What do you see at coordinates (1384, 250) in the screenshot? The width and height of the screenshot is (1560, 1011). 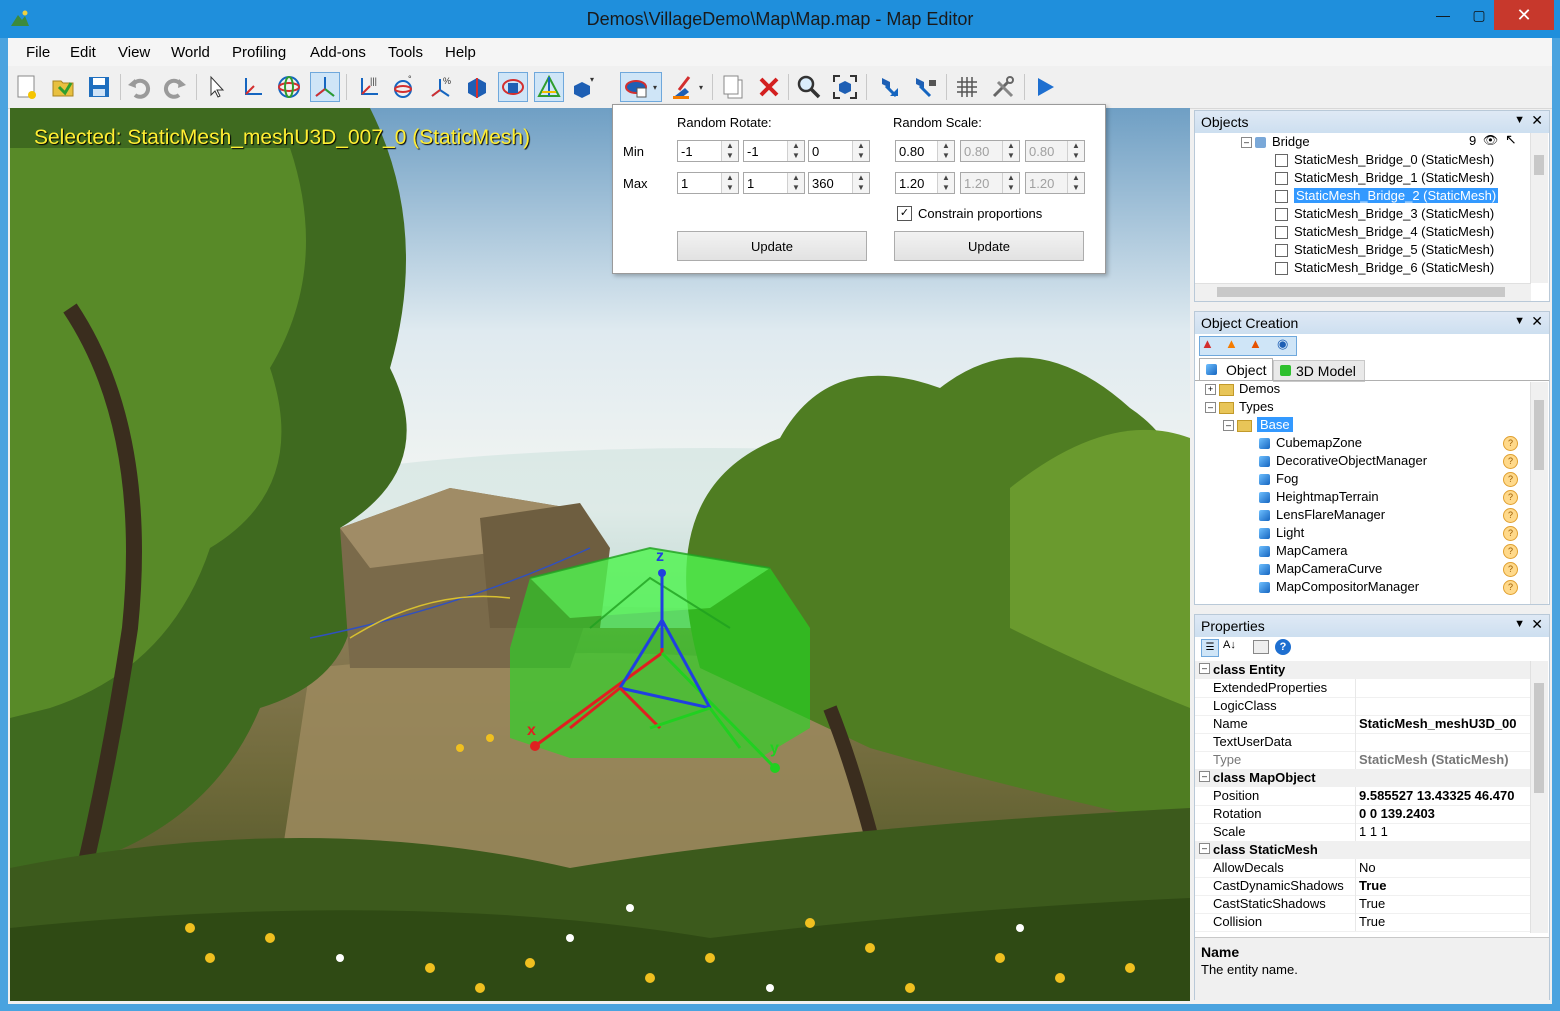 I see `list-item: StaticMesh_Bridge_5 (StaticMesh)` at bounding box center [1384, 250].